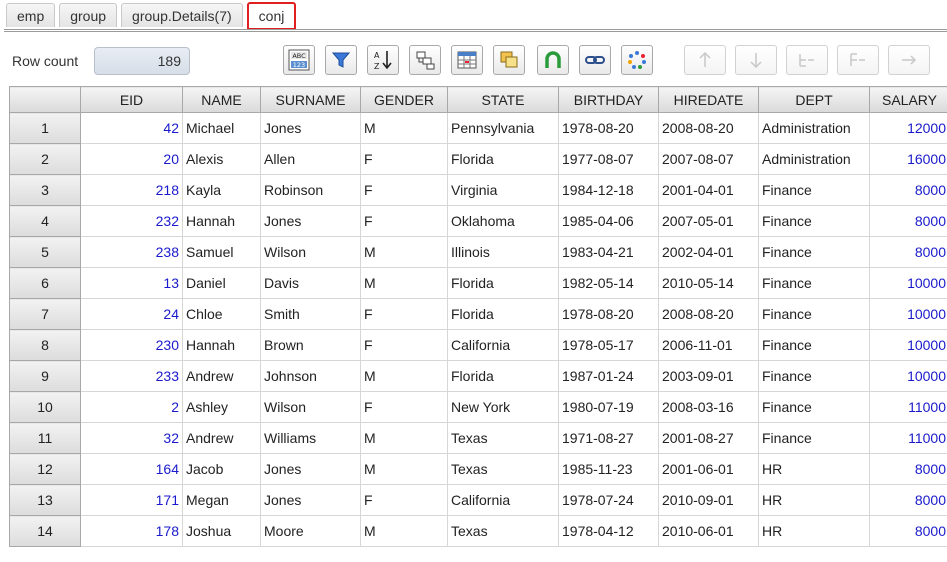 This screenshot has height=562, width=947. I want to click on cell-name: Joshua, so click(221, 531).